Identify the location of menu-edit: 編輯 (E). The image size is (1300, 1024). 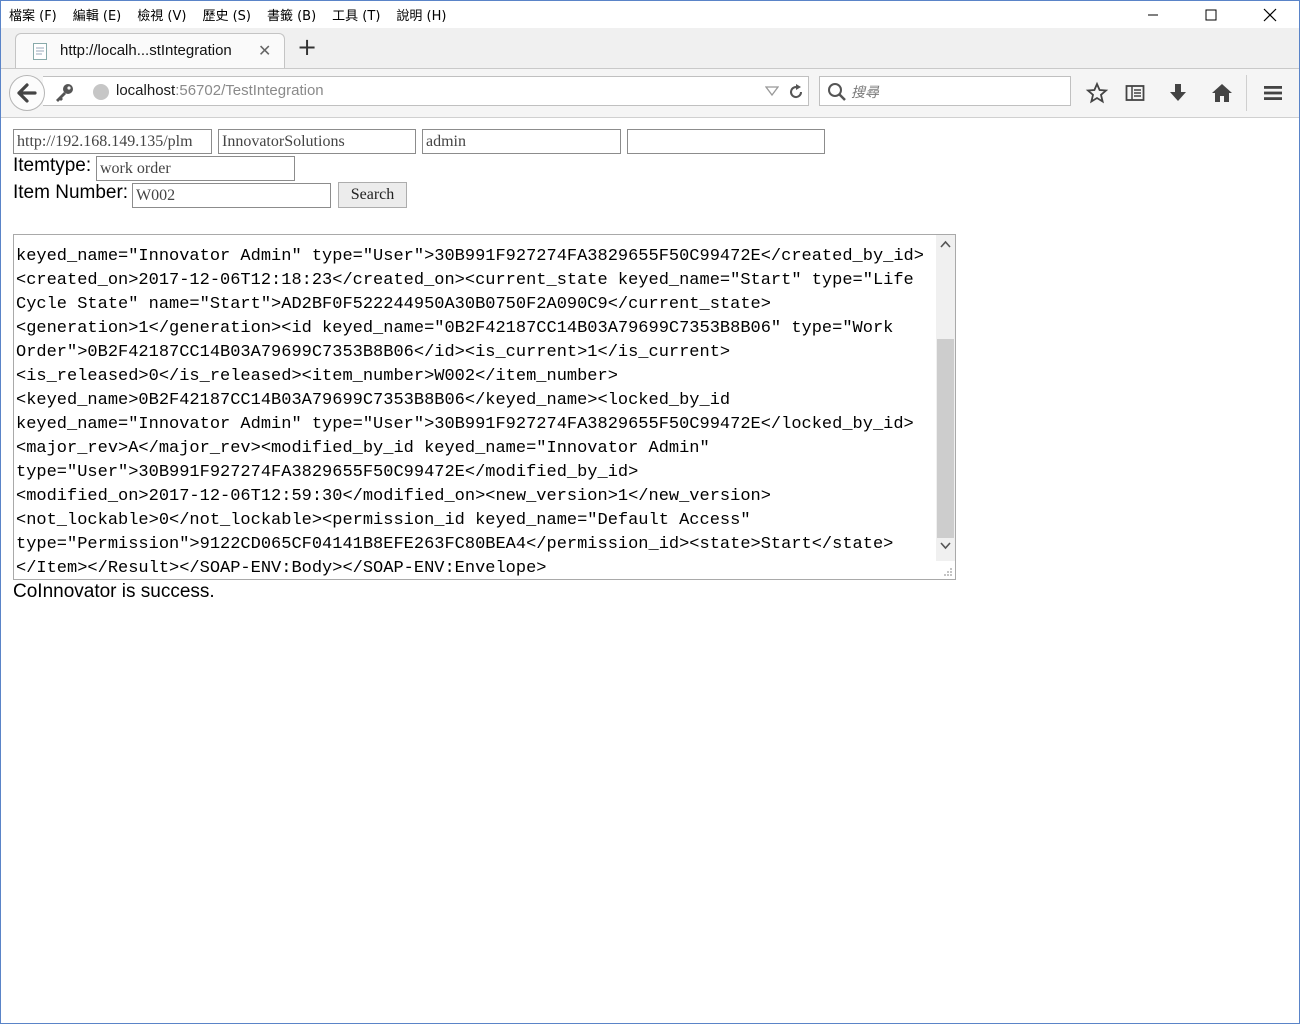
(97, 14).